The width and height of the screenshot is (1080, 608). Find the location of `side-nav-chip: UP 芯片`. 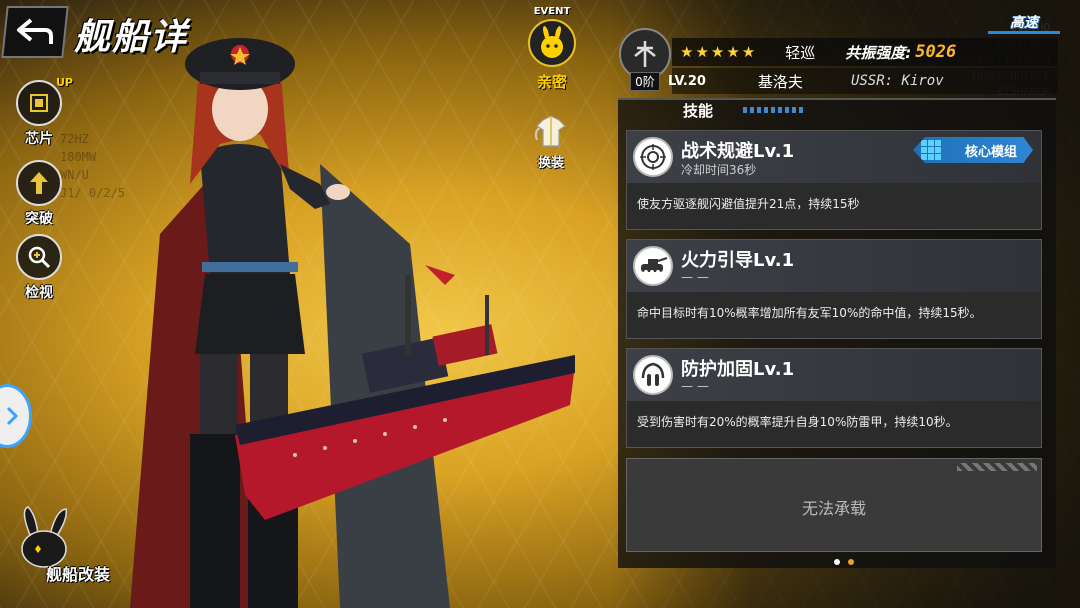

side-nav-chip: UP 芯片 is located at coordinates (42, 112).